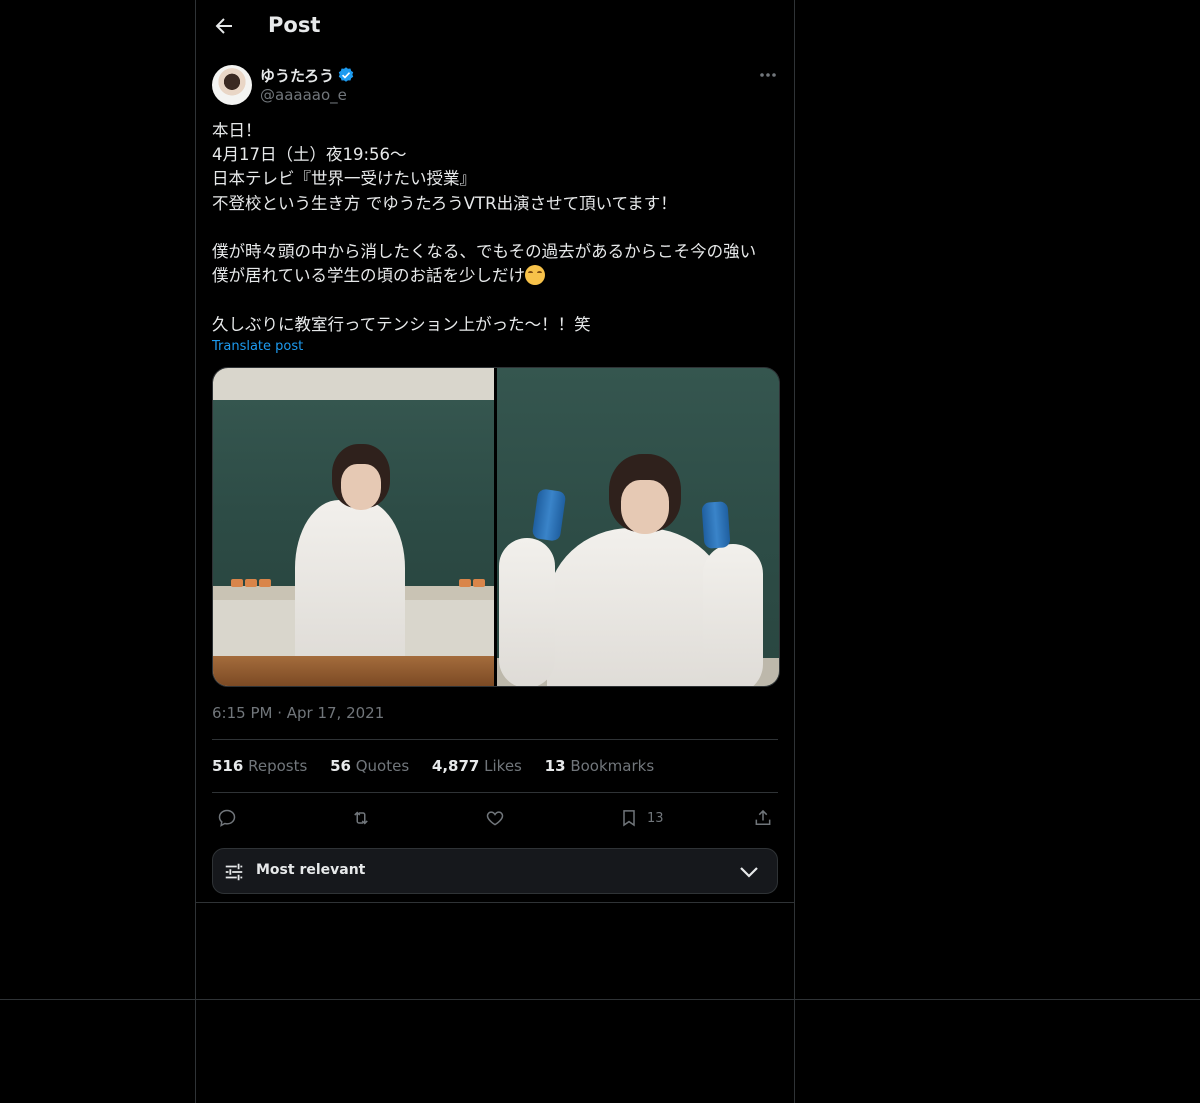 This screenshot has height=1103, width=1200. What do you see at coordinates (749, 872) in the screenshot?
I see `chevron-down-icon` at bounding box center [749, 872].